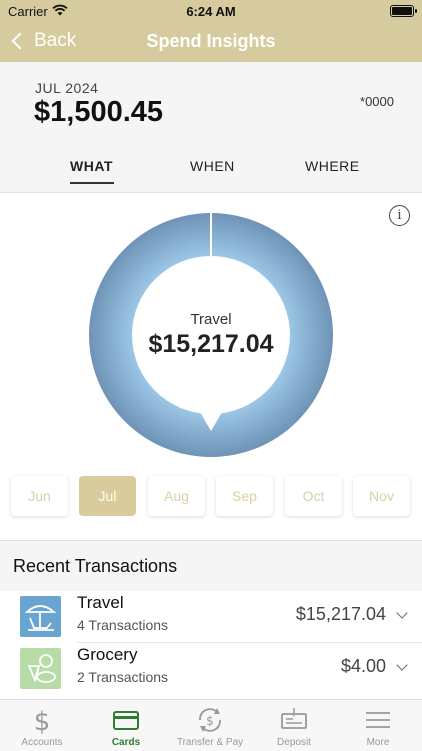 The width and height of the screenshot is (422, 751). I want to click on period-label: JUL 2024, so click(67, 88).